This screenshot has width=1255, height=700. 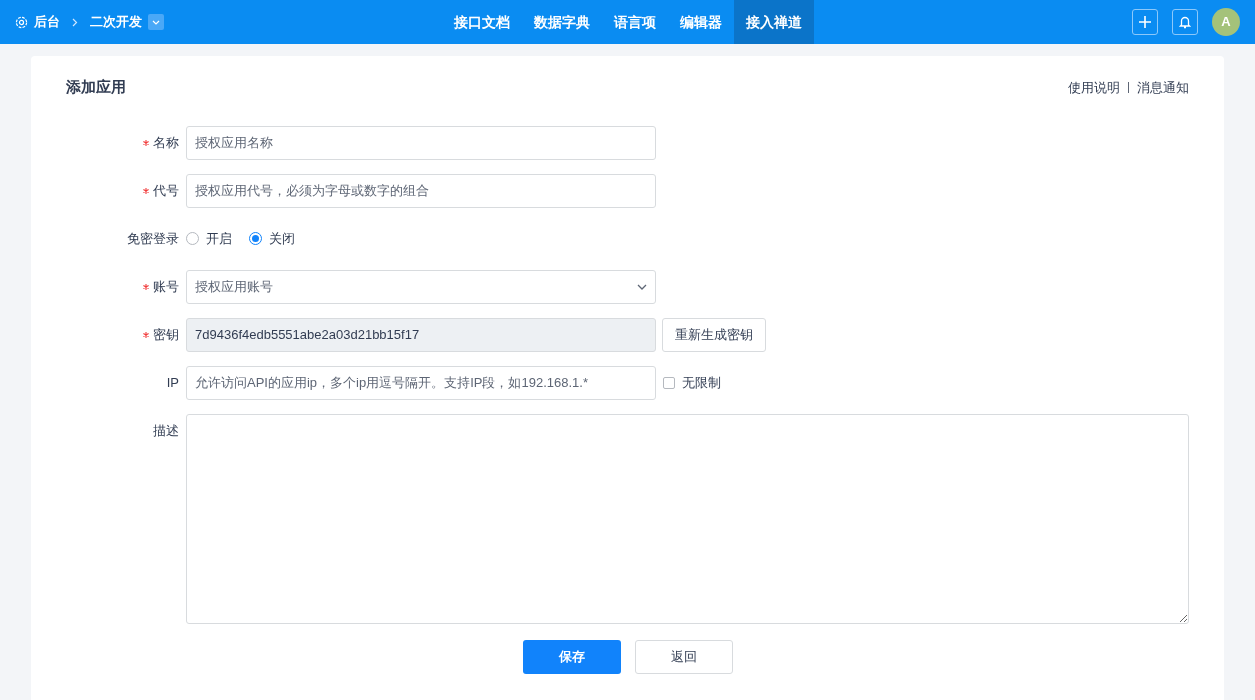 I want to click on chevron-right-icon, so click(x=75, y=22).